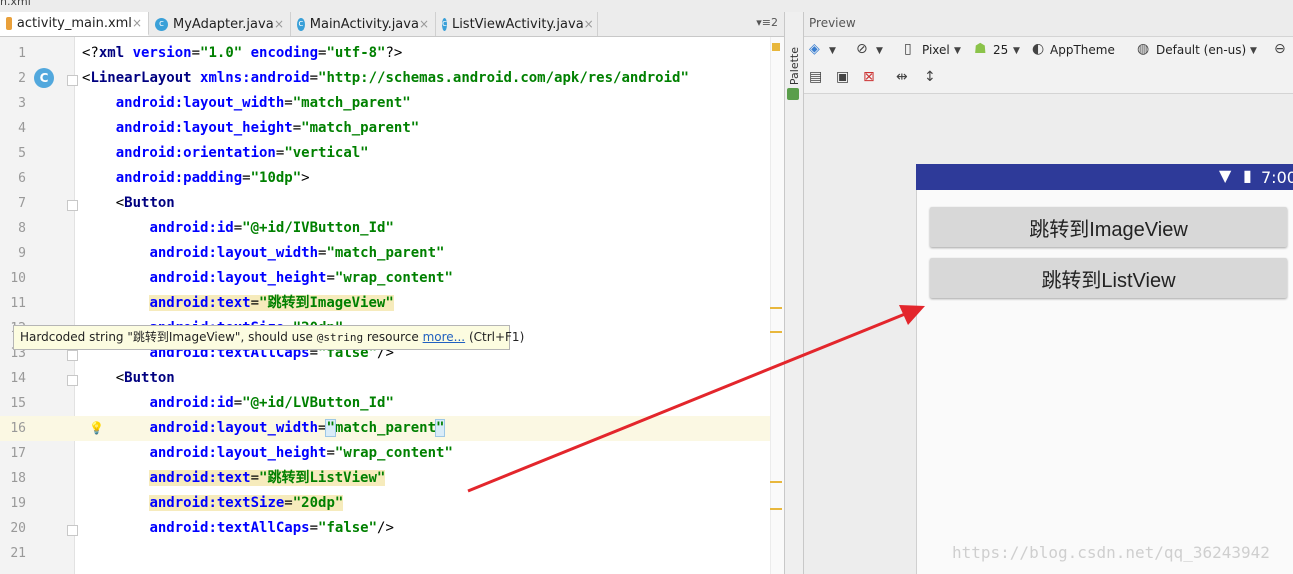  I want to click on tab-listviewactivity-java: c ListViewActivity.java ×, so click(517, 24).